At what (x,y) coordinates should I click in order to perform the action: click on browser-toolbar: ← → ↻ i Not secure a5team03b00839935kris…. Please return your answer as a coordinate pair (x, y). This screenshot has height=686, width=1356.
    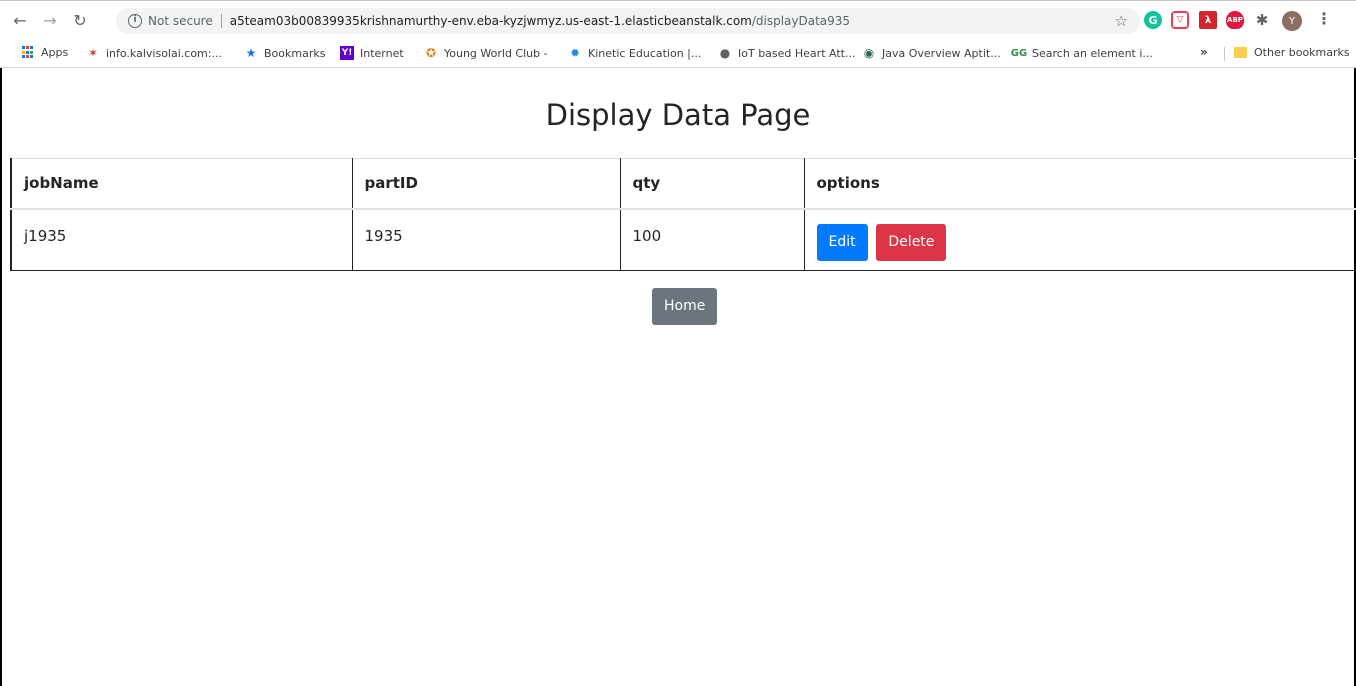
    Looking at the image, I should click on (678, 20).